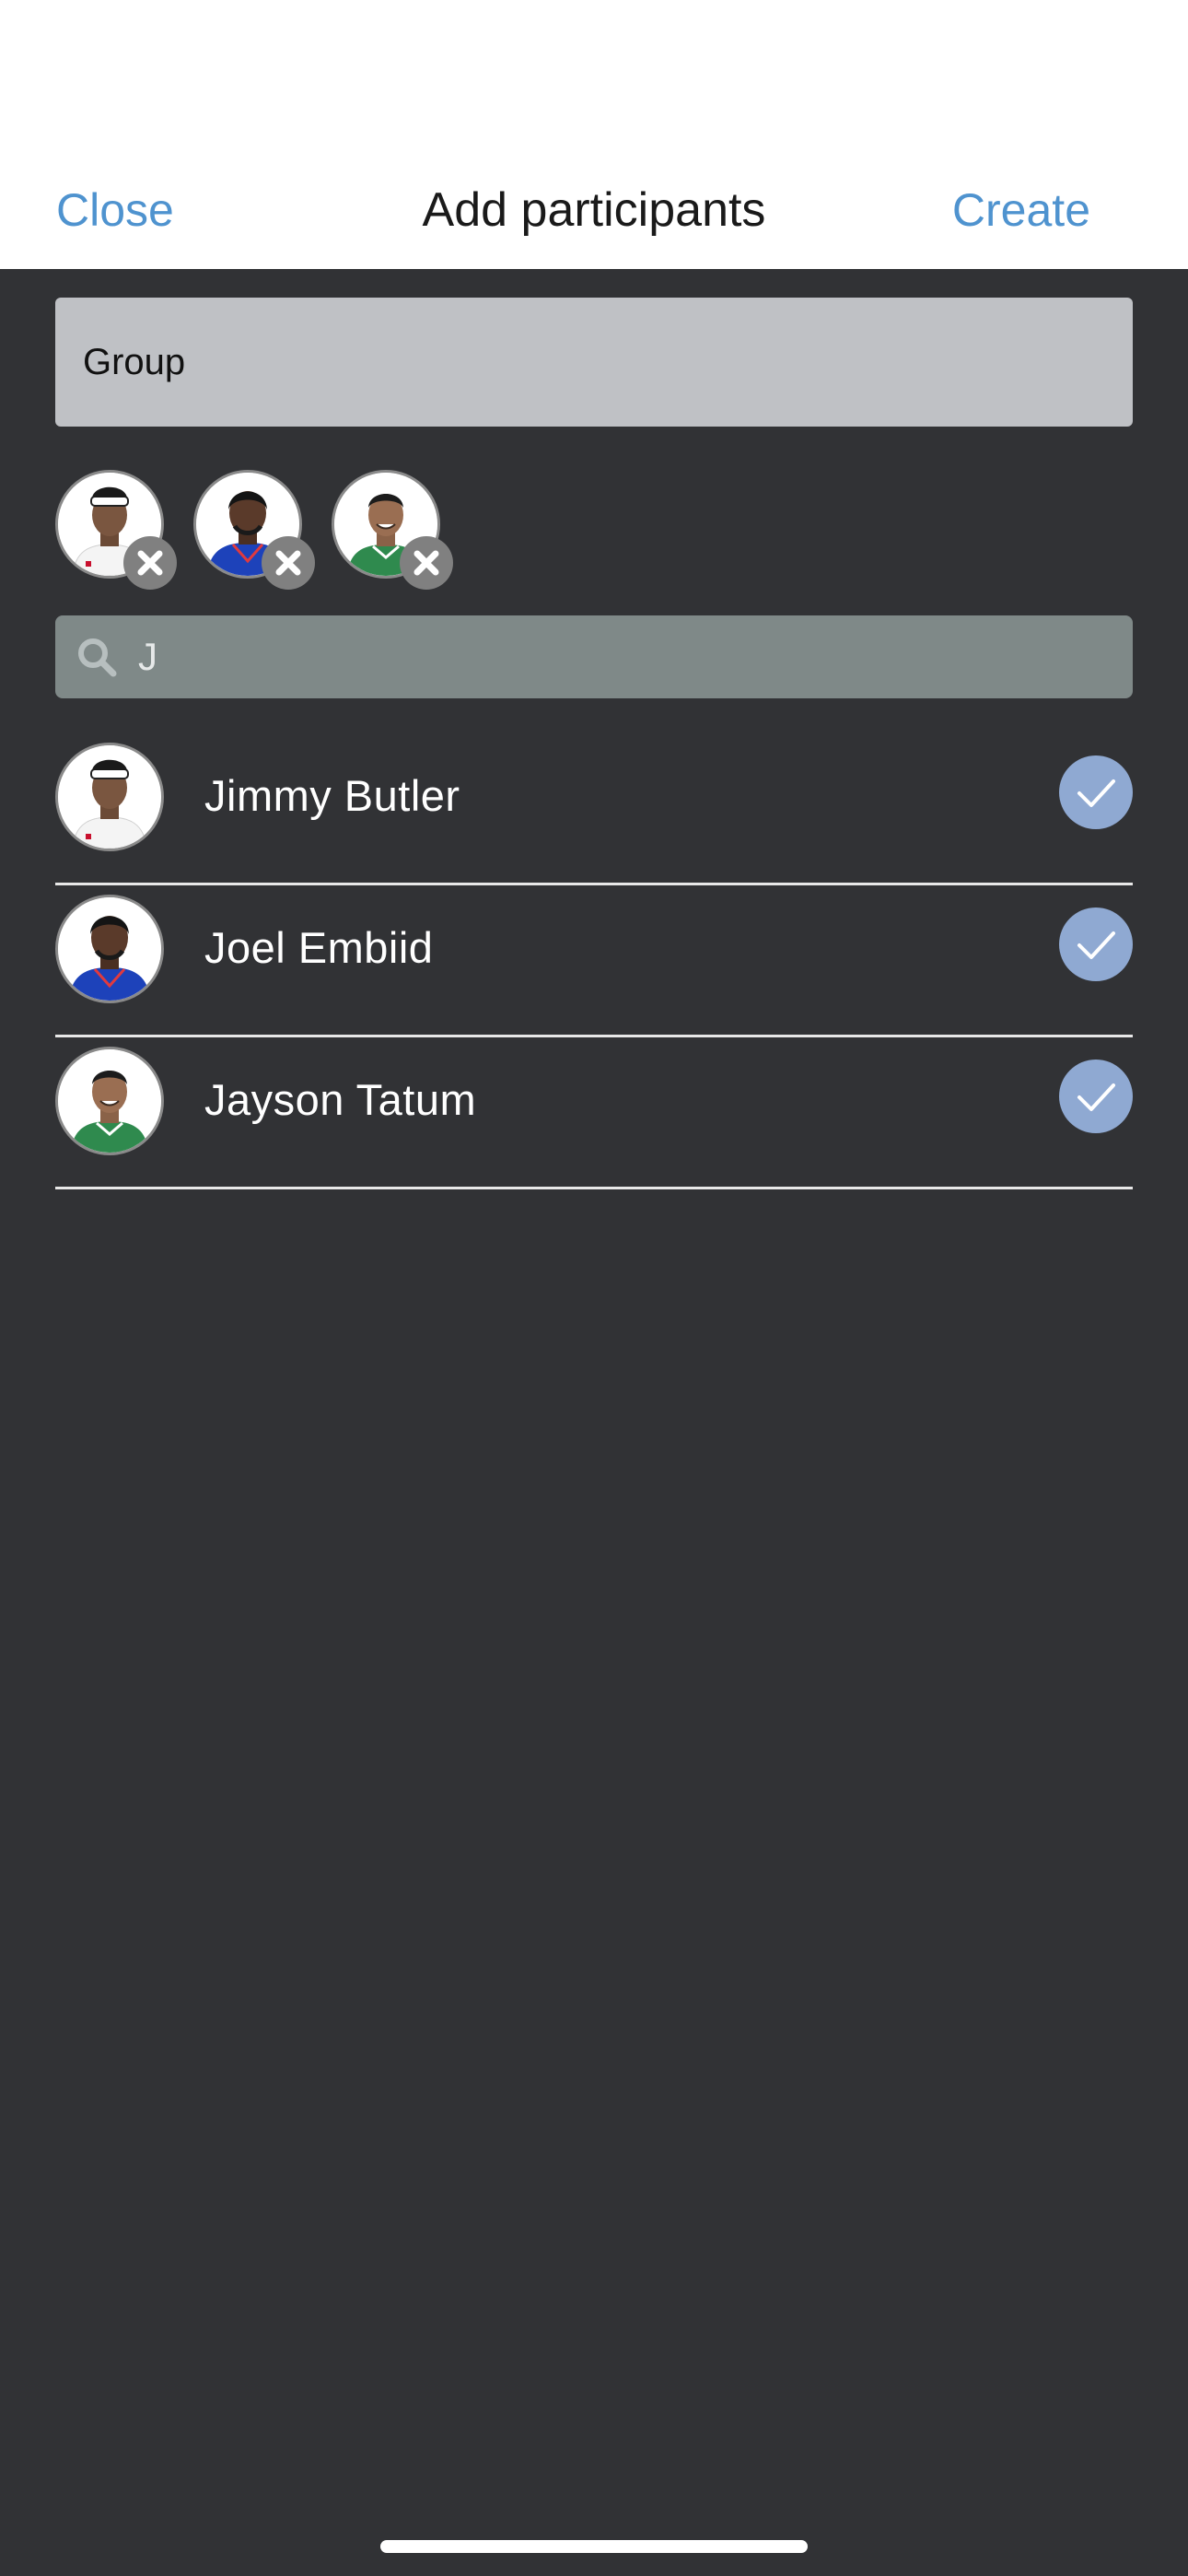 This screenshot has width=1188, height=2576. I want to click on nav-header: Close Add participants Create, so click(594, 134).